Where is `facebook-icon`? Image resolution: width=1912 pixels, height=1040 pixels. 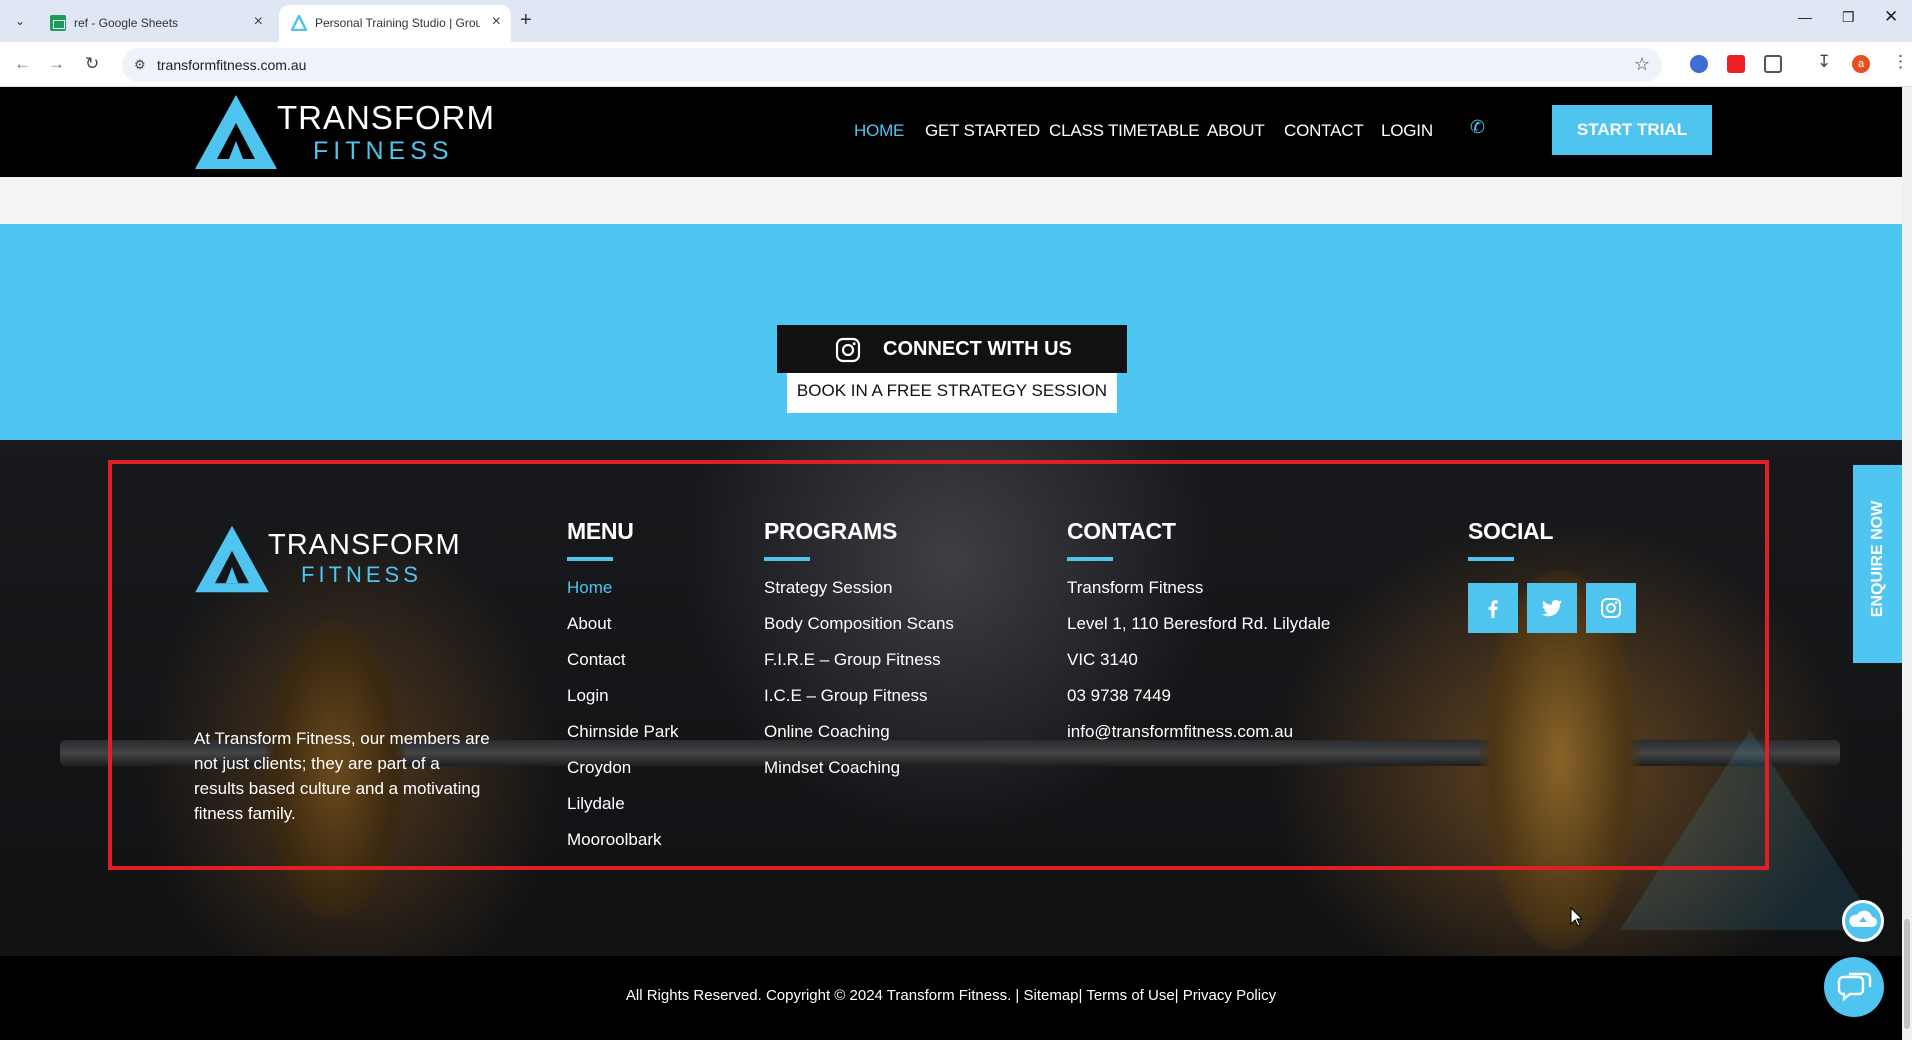
facebook-icon is located at coordinates (1493, 609).